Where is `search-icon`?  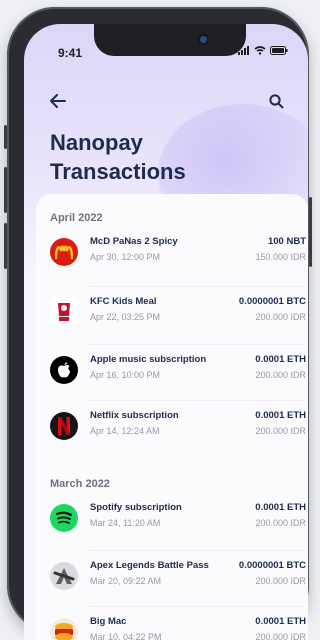
search-icon is located at coordinates (276, 101).